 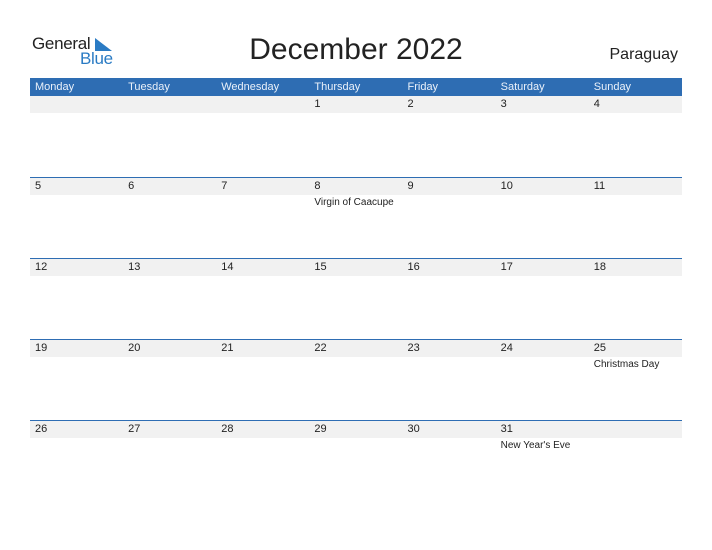 I want to click on day-cell: 22, so click(x=356, y=380).